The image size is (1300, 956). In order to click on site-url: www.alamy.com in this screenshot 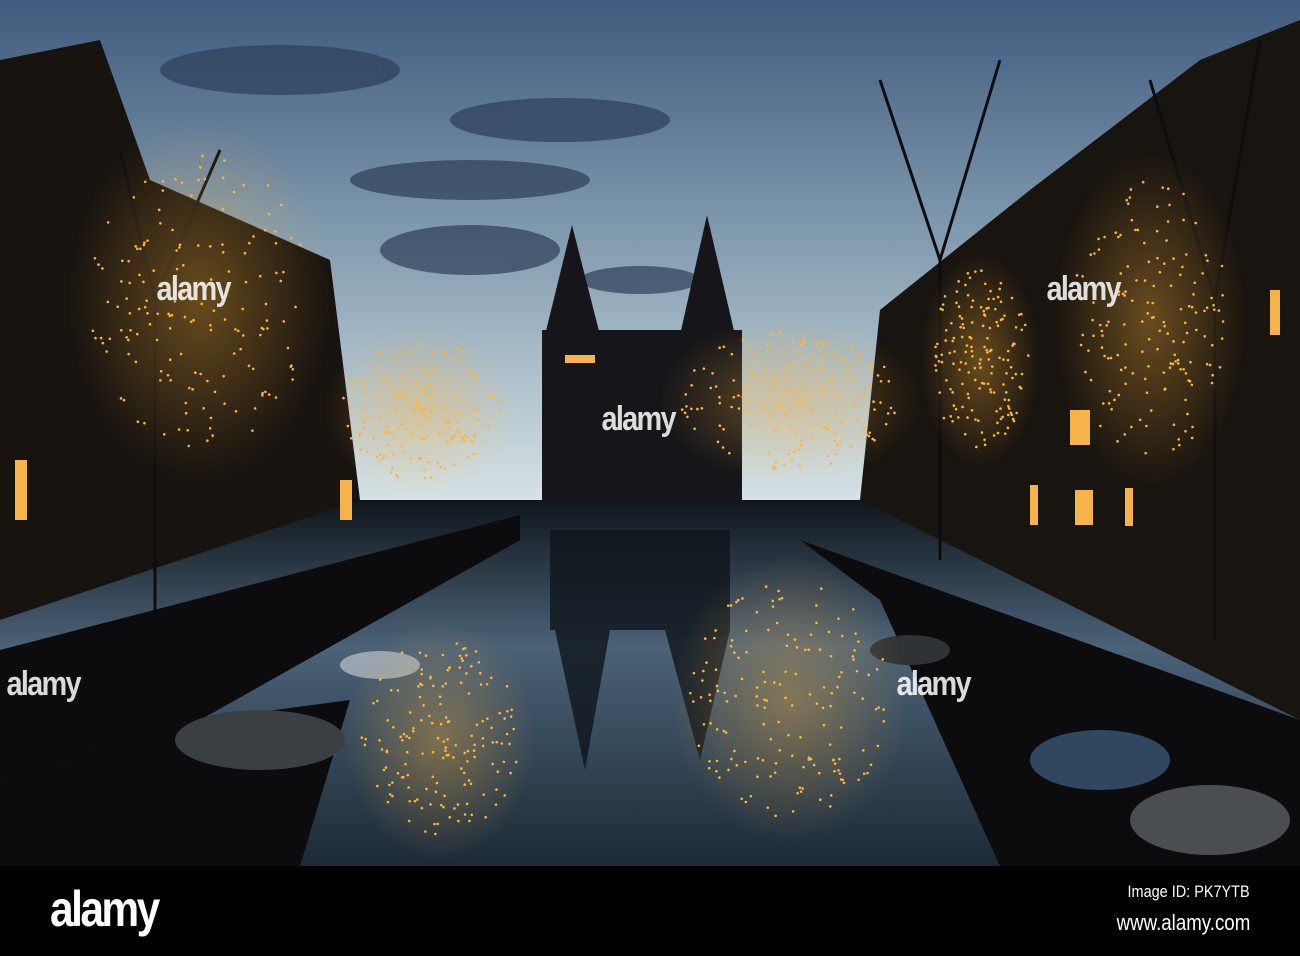, I will do `click(1183, 923)`.